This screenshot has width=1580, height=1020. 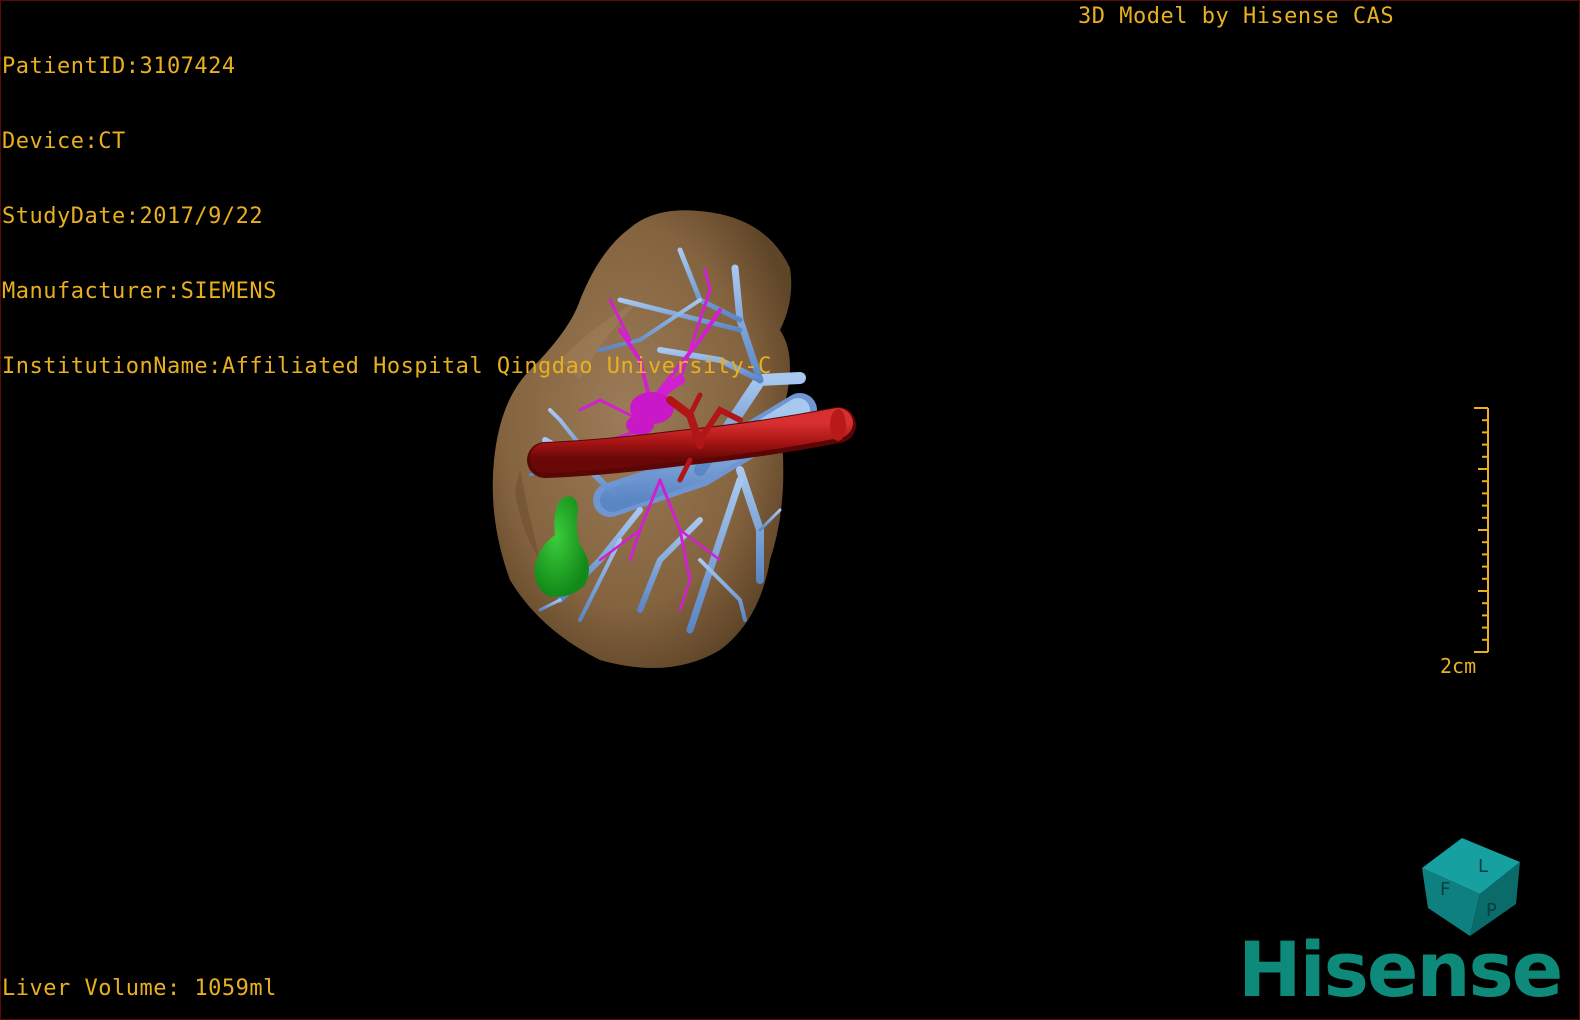 What do you see at coordinates (1236, 16) in the screenshot?
I see `model-brand-caption: 3D Model by Hisense CAS` at bounding box center [1236, 16].